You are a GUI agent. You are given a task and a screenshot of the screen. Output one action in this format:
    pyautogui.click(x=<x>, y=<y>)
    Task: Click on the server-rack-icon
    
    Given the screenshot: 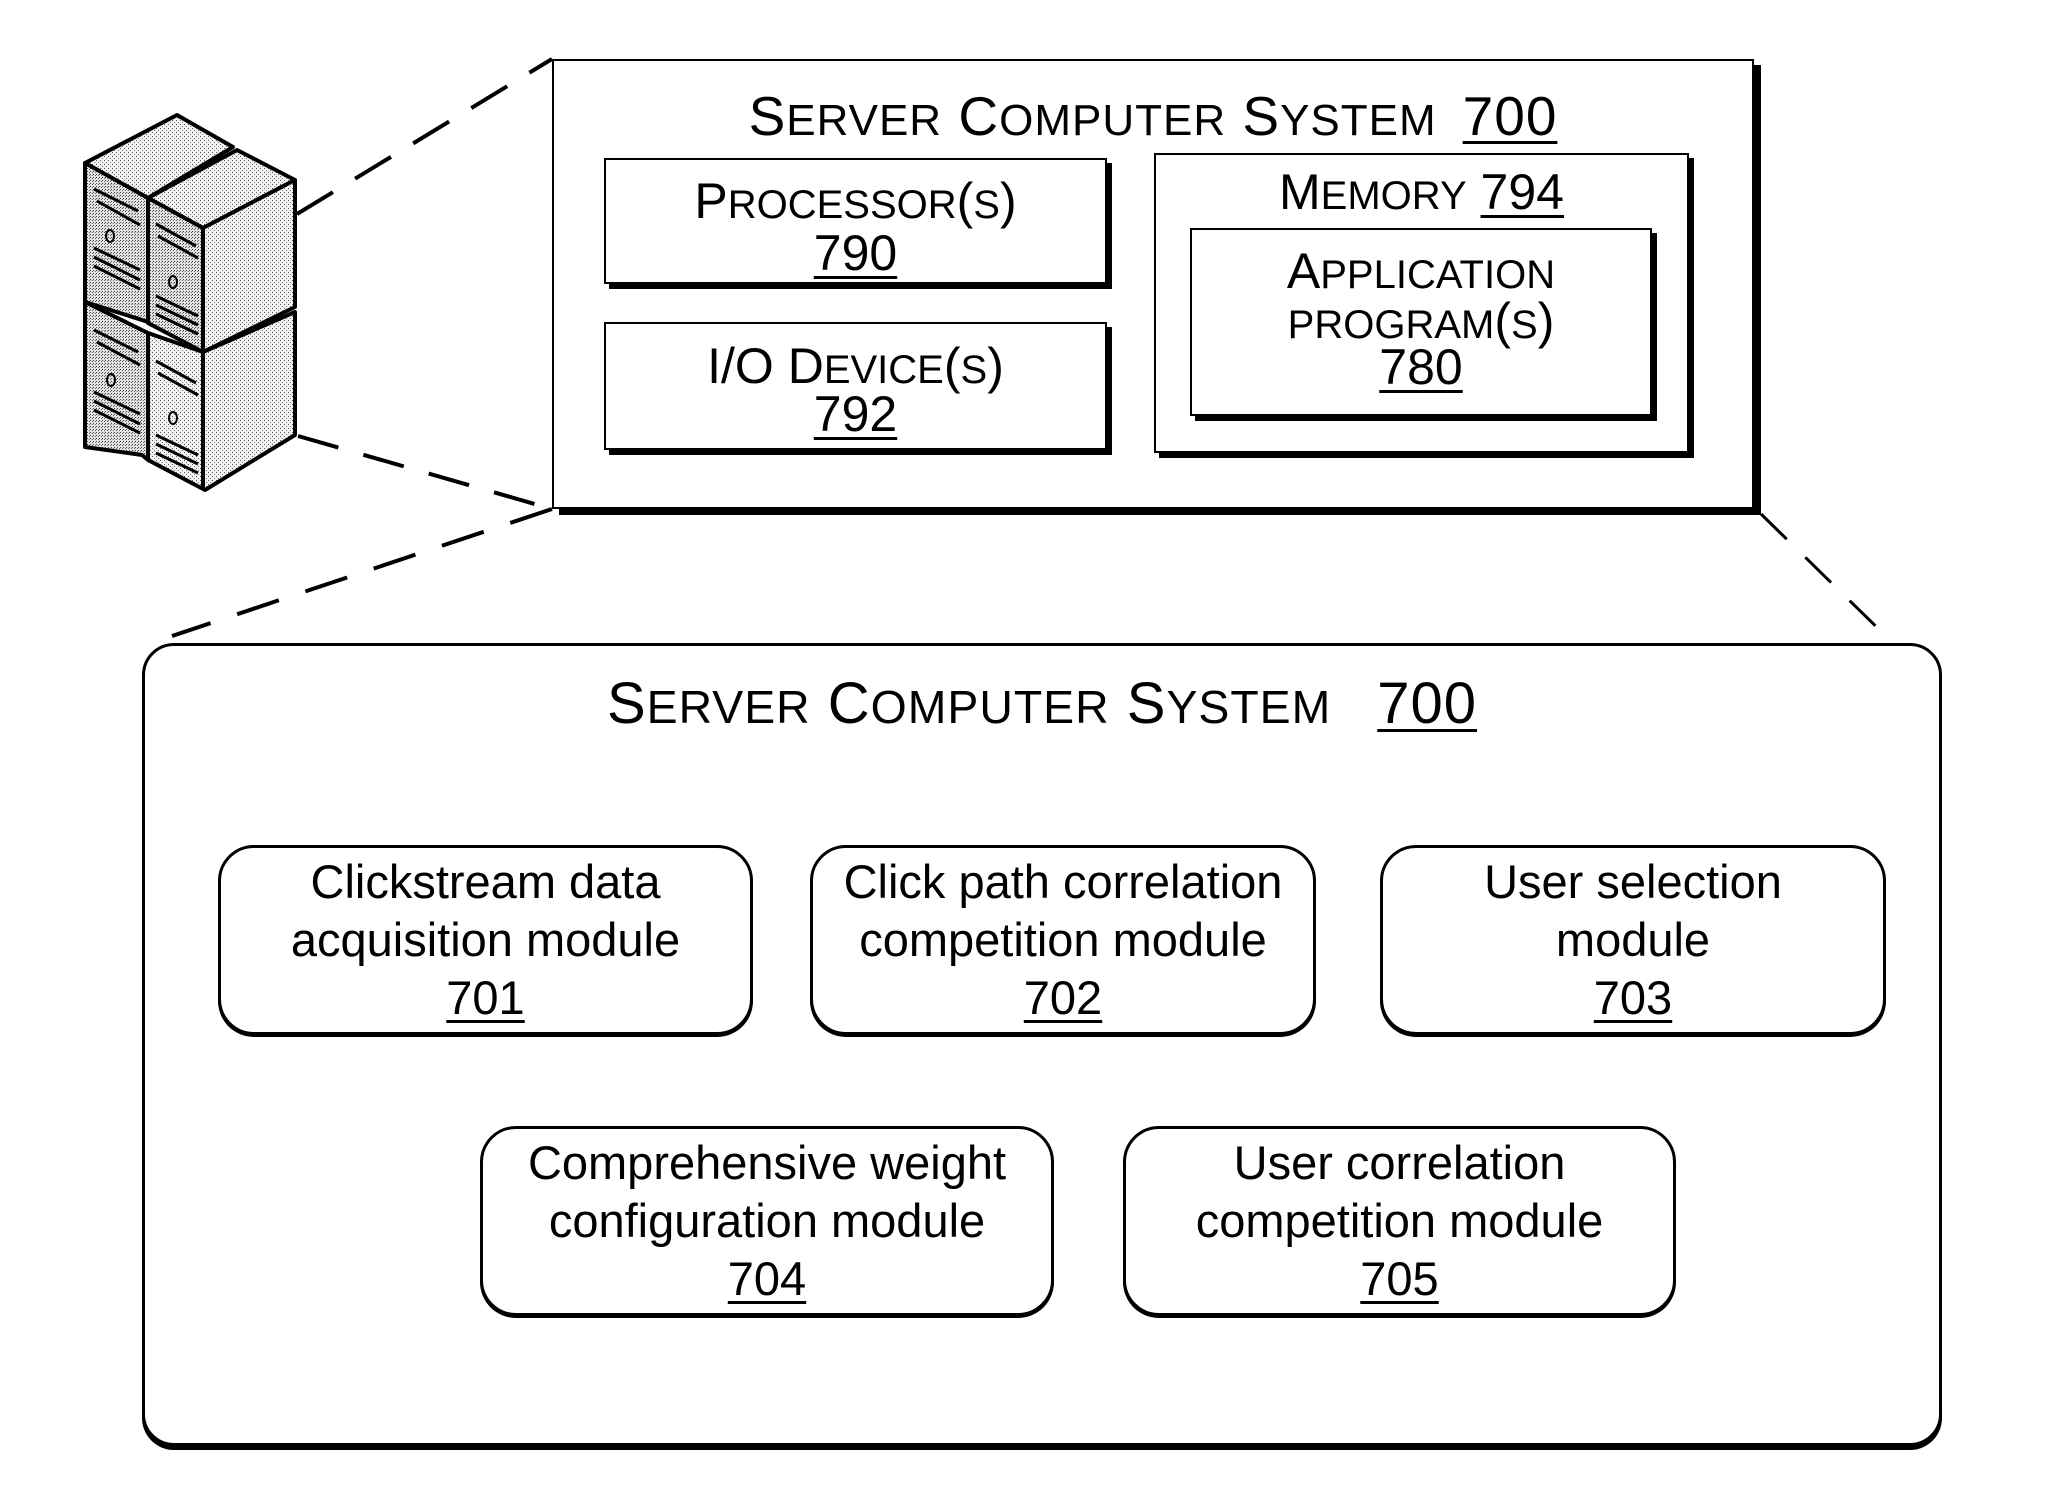 What is the action you would take?
    pyautogui.click(x=190, y=302)
    